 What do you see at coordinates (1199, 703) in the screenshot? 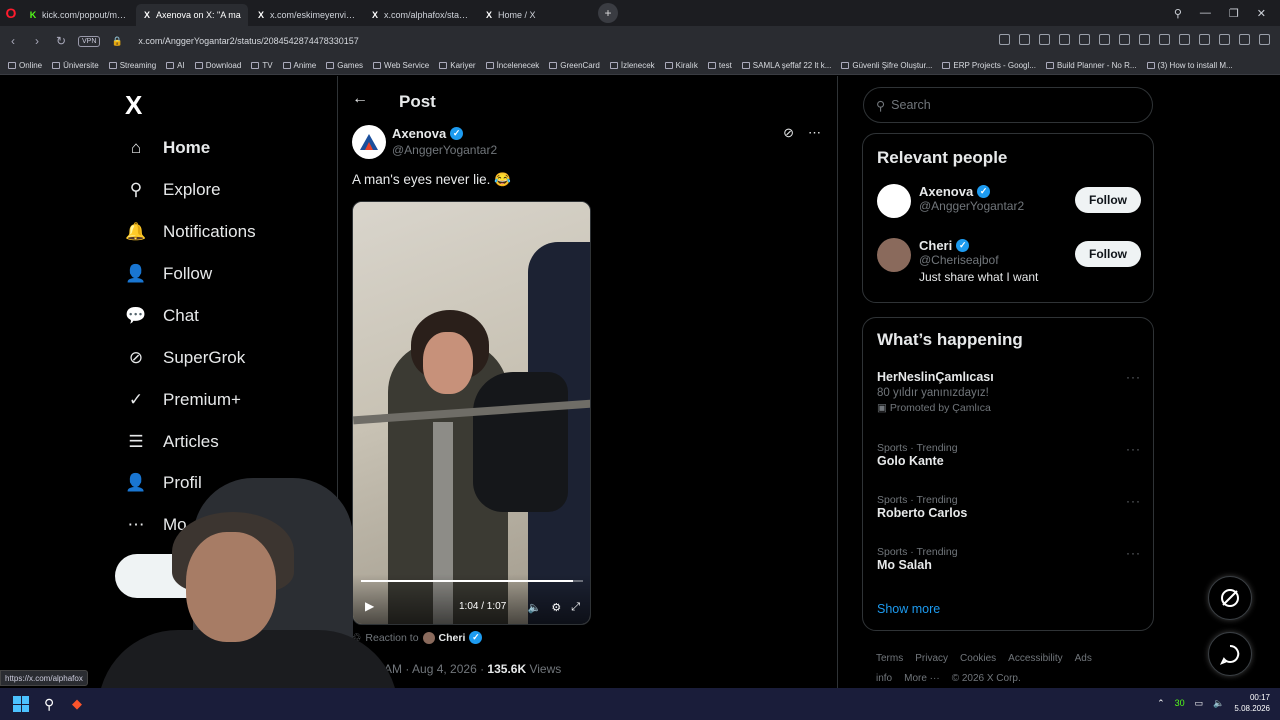
I see `network-icon: ▭` at bounding box center [1199, 703].